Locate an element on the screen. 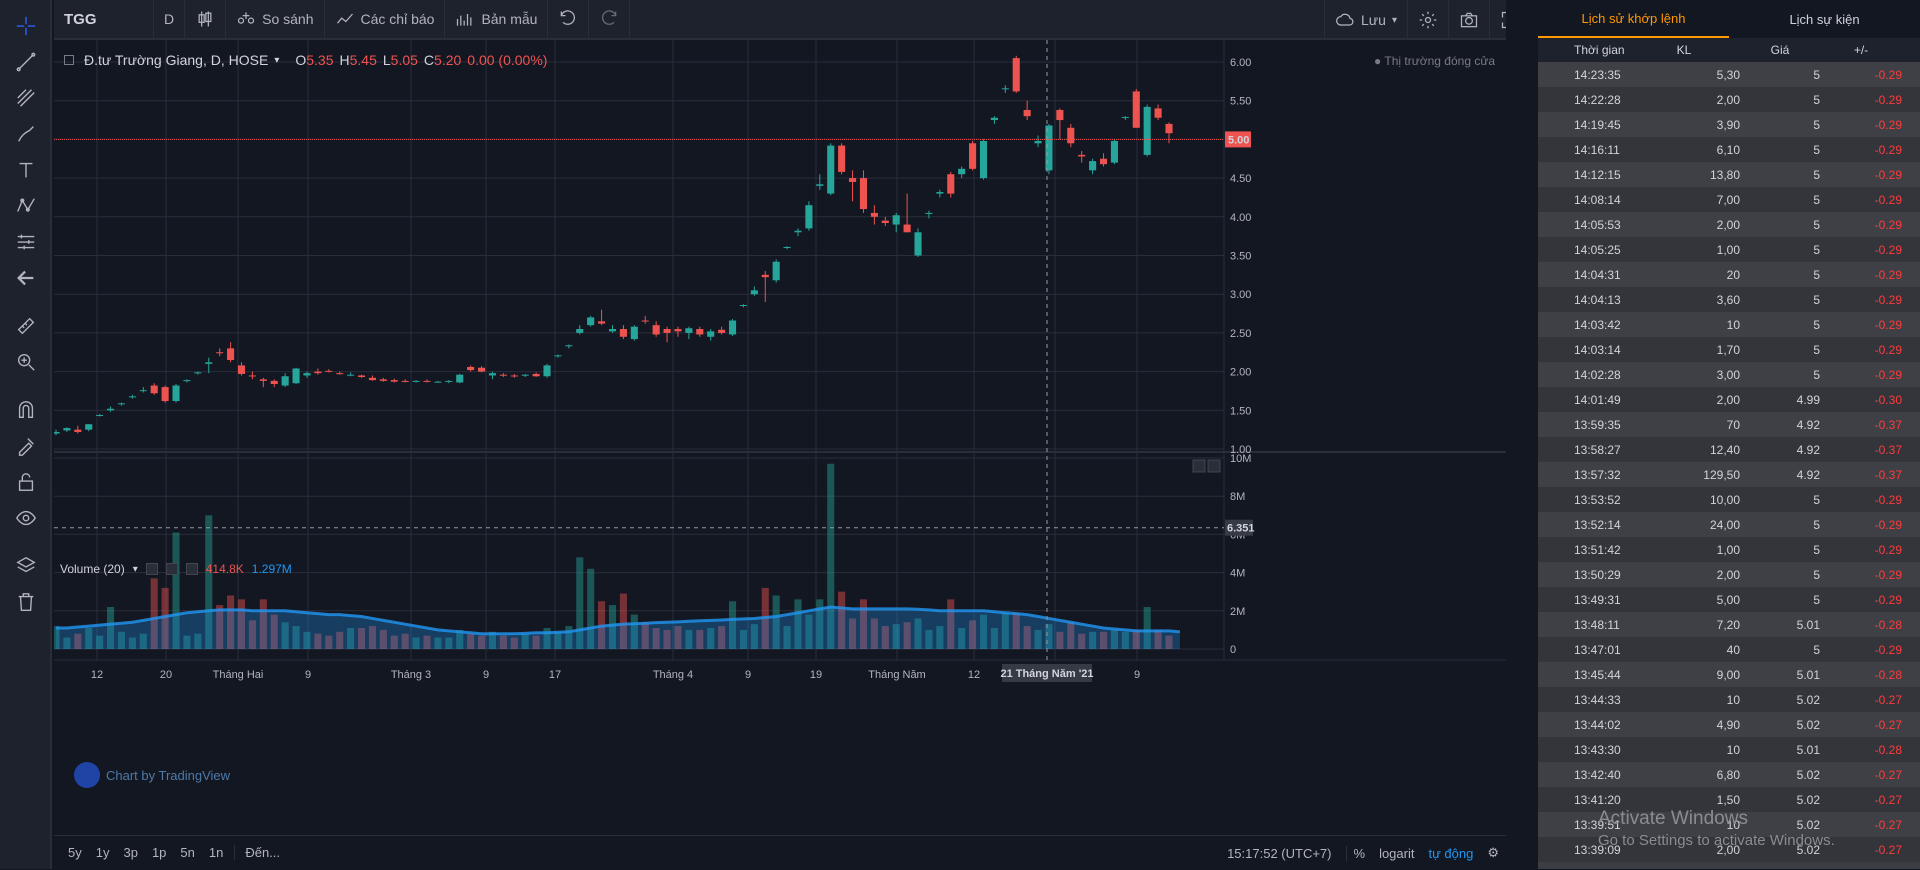  log-toggle: logarit is located at coordinates (1396, 853).